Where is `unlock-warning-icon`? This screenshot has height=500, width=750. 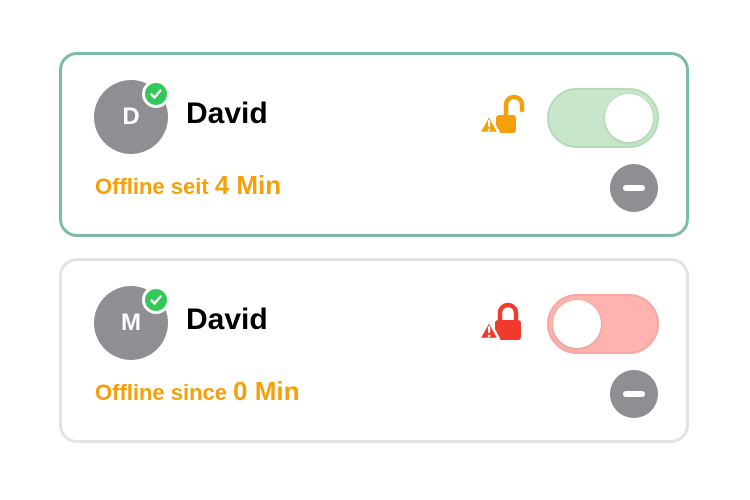
unlock-warning-icon is located at coordinates (503, 116).